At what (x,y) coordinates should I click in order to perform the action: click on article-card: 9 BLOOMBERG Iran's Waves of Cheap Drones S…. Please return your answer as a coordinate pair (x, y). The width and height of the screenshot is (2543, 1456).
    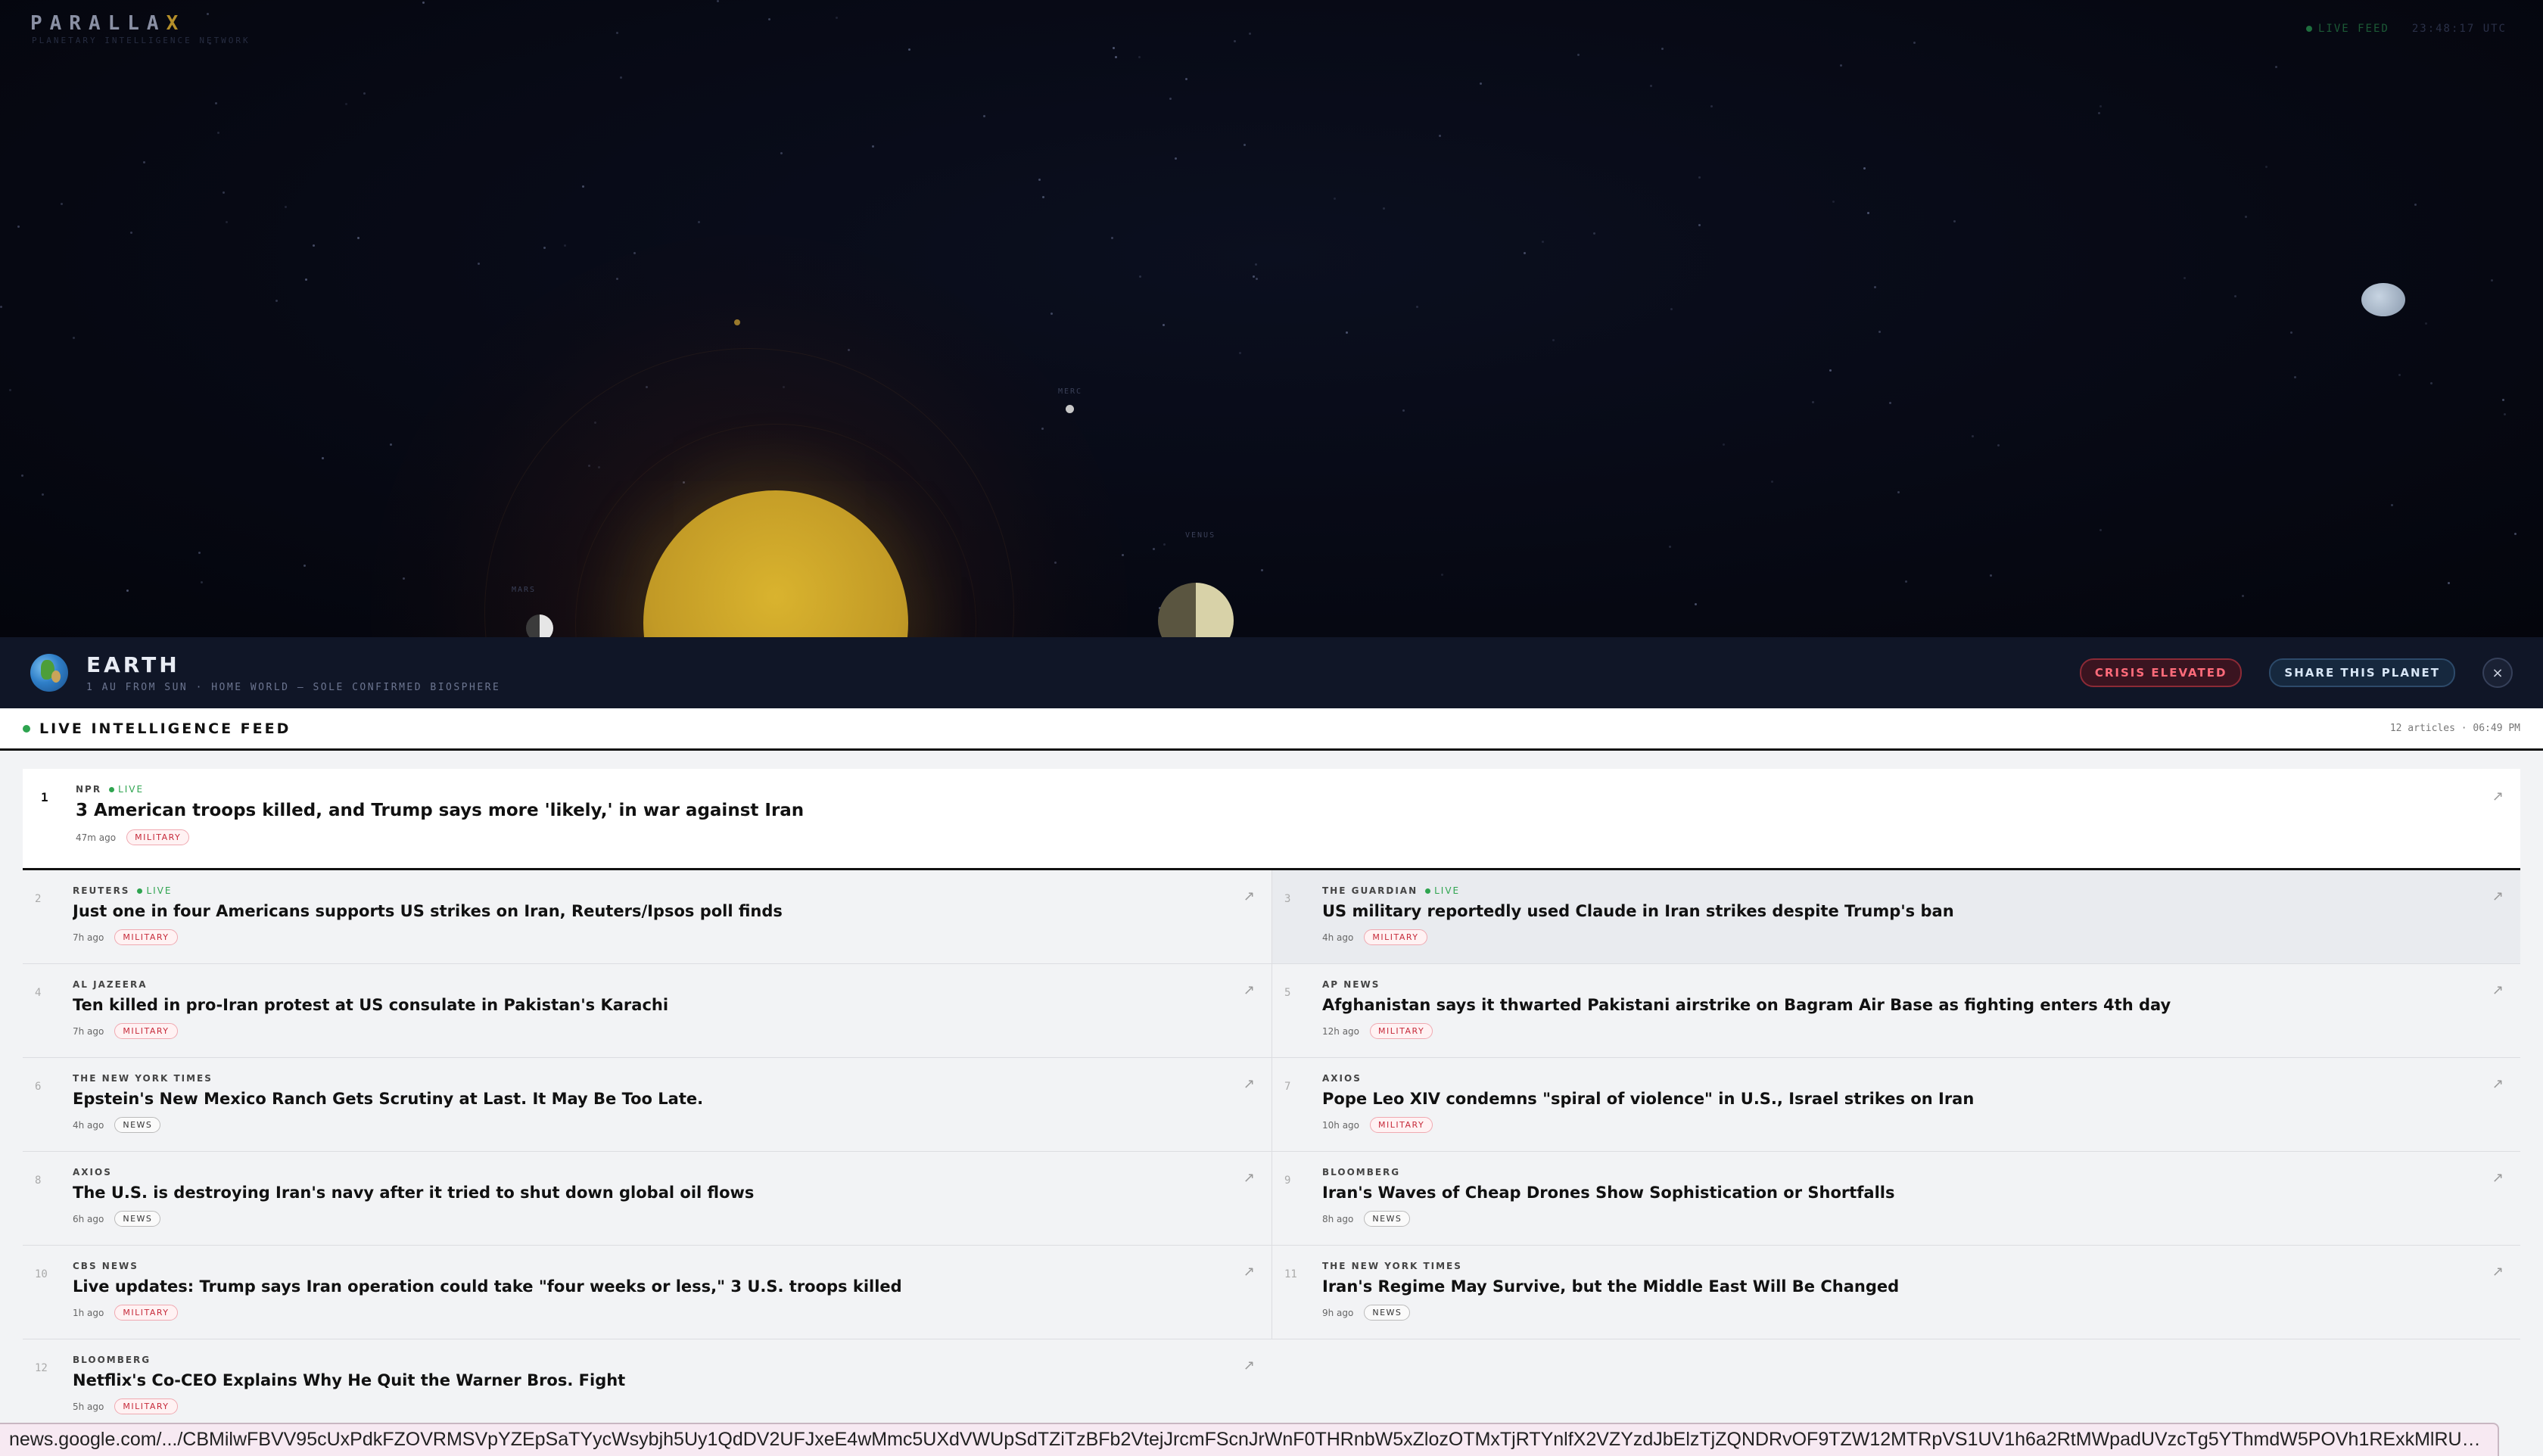
    Looking at the image, I should click on (1896, 1199).